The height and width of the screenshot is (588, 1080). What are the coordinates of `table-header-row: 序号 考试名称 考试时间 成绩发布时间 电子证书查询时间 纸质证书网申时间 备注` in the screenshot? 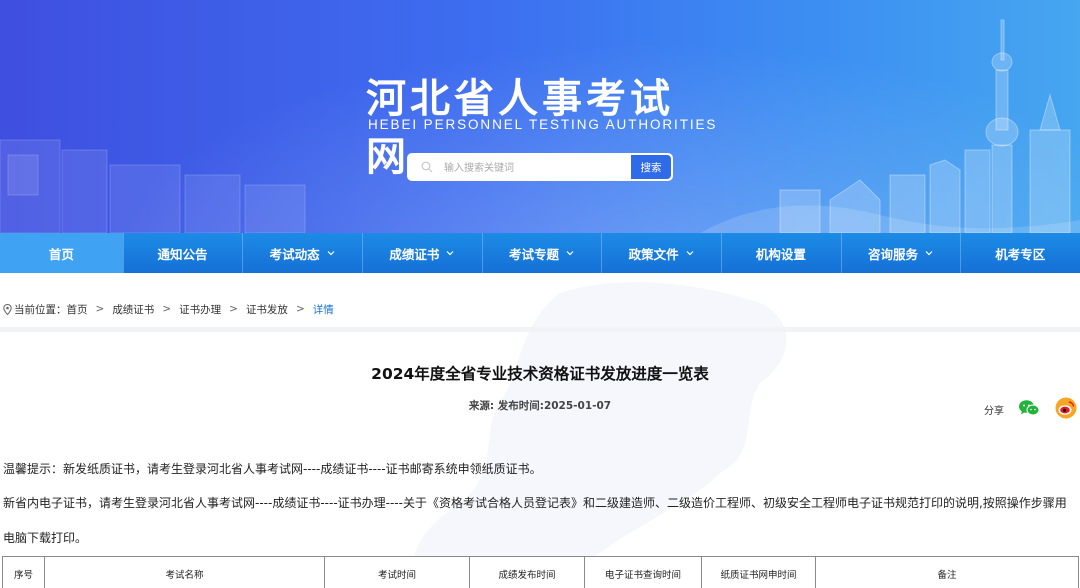 It's located at (540, 572).